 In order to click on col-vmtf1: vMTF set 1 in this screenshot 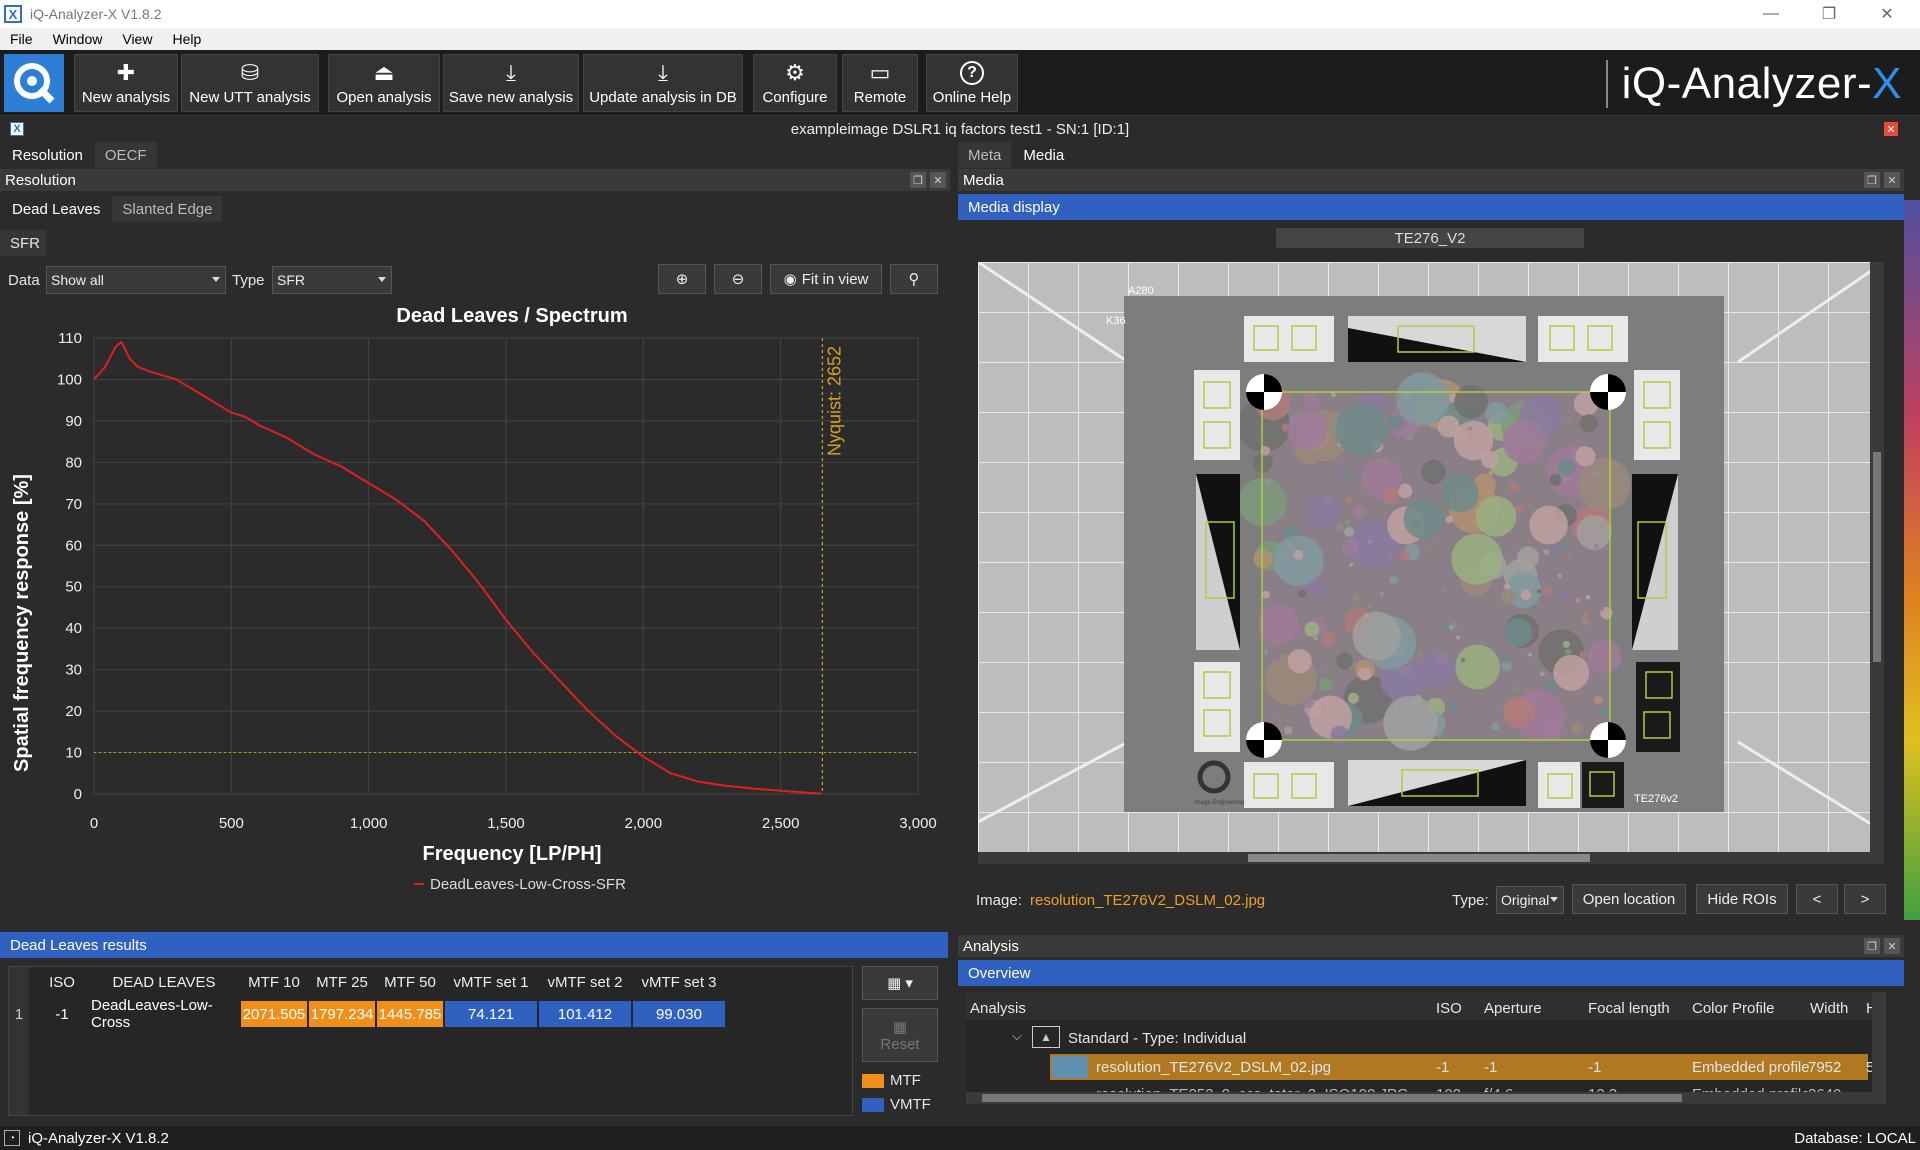, I will do `click(491, 982)`.